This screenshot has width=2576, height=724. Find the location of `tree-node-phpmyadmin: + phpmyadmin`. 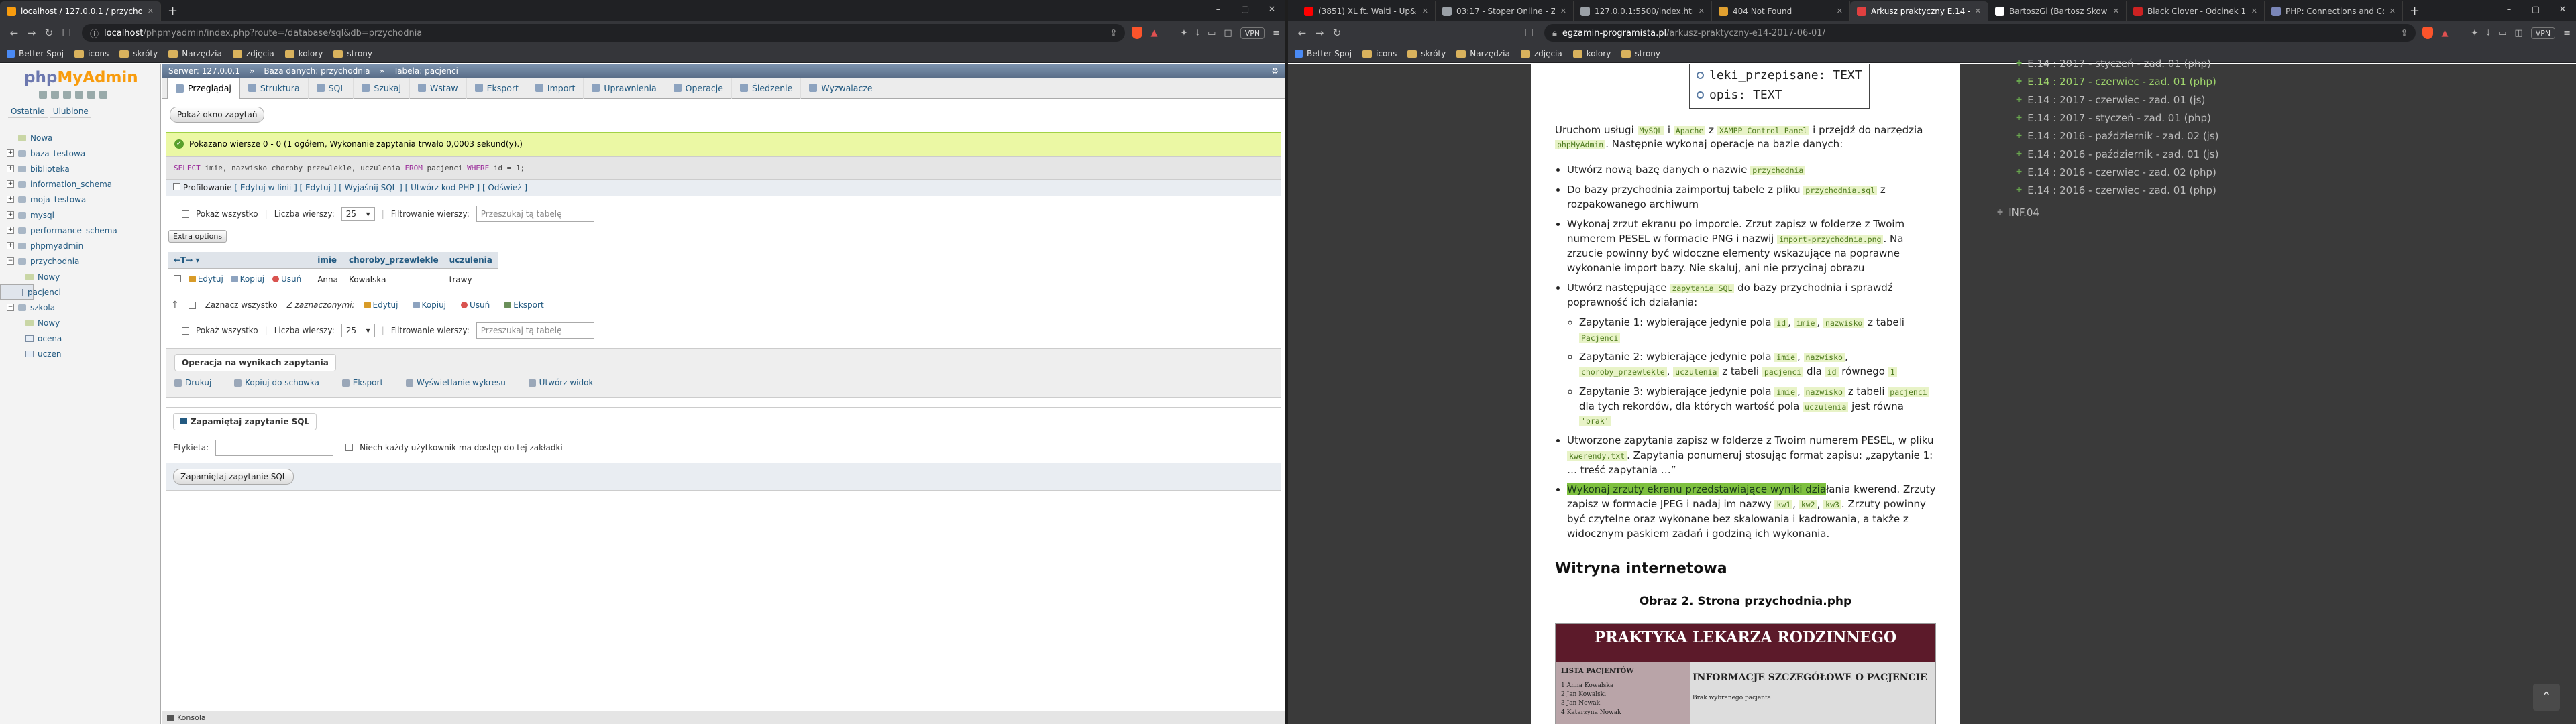

tree-node-phpmyadmin: + phpmyadmin is located at coordinates (80, 245).